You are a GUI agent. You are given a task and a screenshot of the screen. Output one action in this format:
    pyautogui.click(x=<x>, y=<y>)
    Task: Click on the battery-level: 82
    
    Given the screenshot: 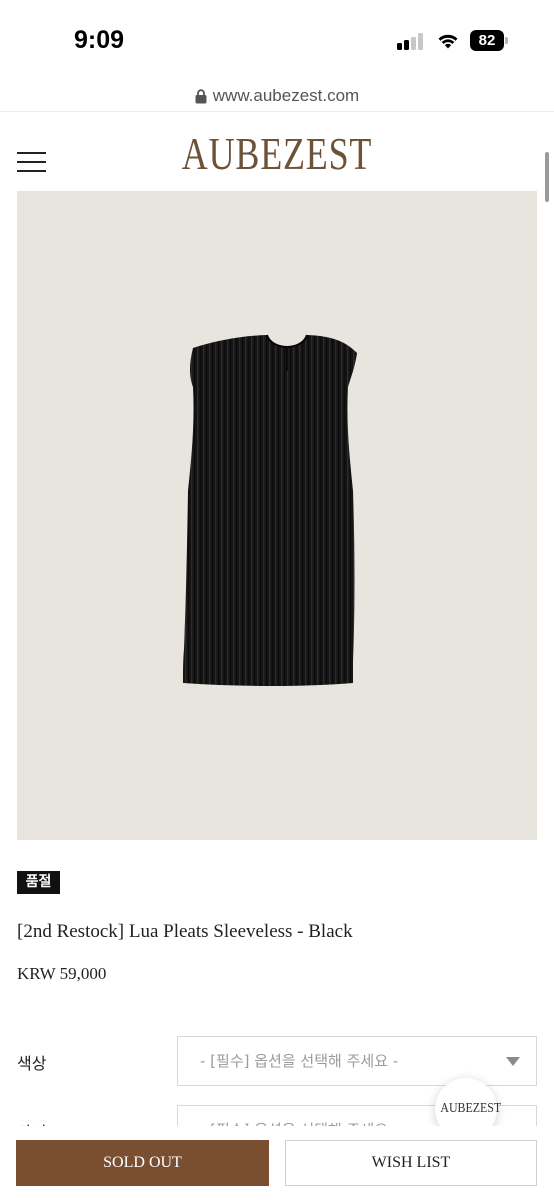 What is the action you would take?
    pyautogui.click(x=487, y=40)
    